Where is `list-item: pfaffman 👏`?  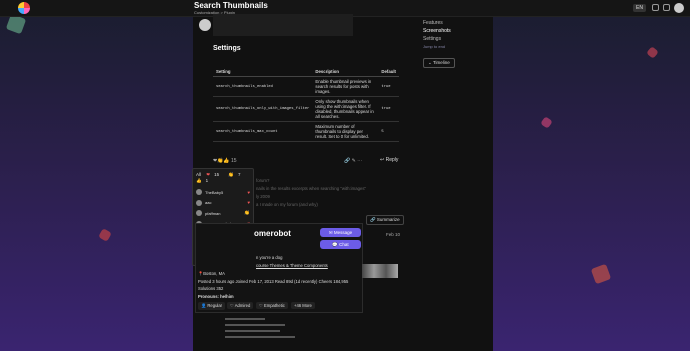
list-item: pfaffman 👏 is located at coordinates (223, 213).